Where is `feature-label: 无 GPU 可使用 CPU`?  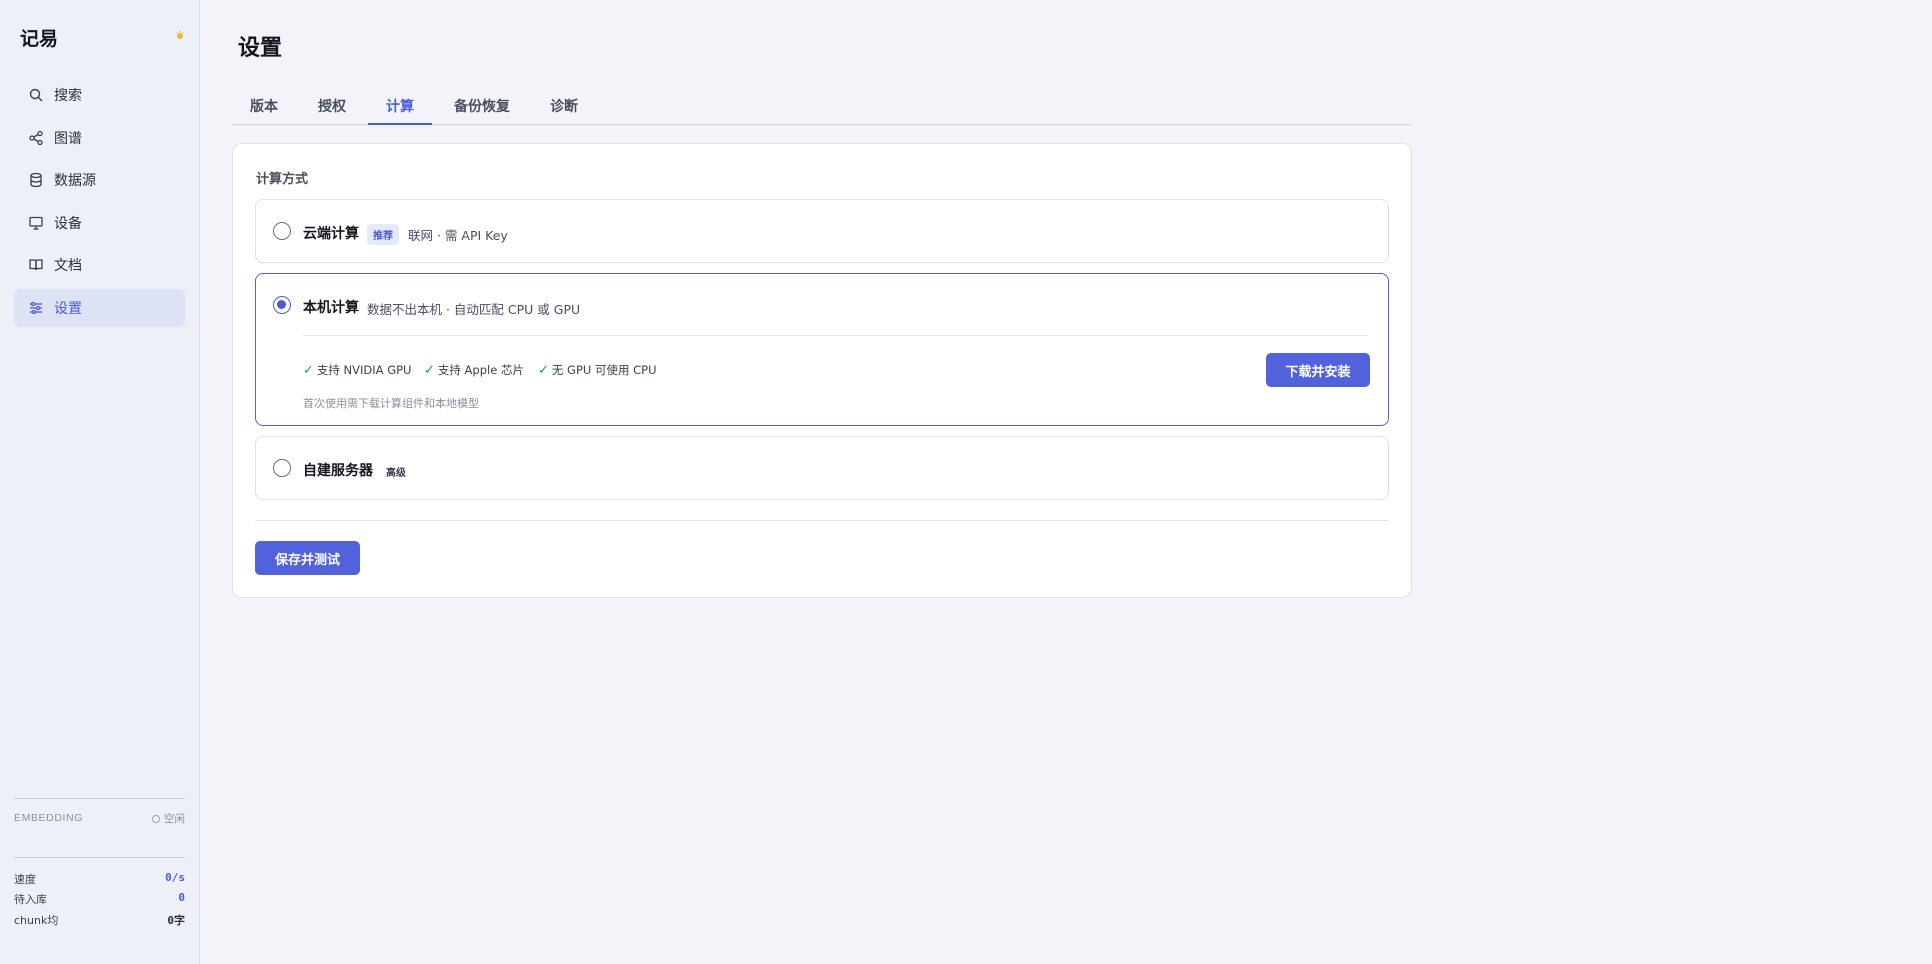 feature-label: 无 GPU 可使用 CPU is located at coordinates (604, 370).